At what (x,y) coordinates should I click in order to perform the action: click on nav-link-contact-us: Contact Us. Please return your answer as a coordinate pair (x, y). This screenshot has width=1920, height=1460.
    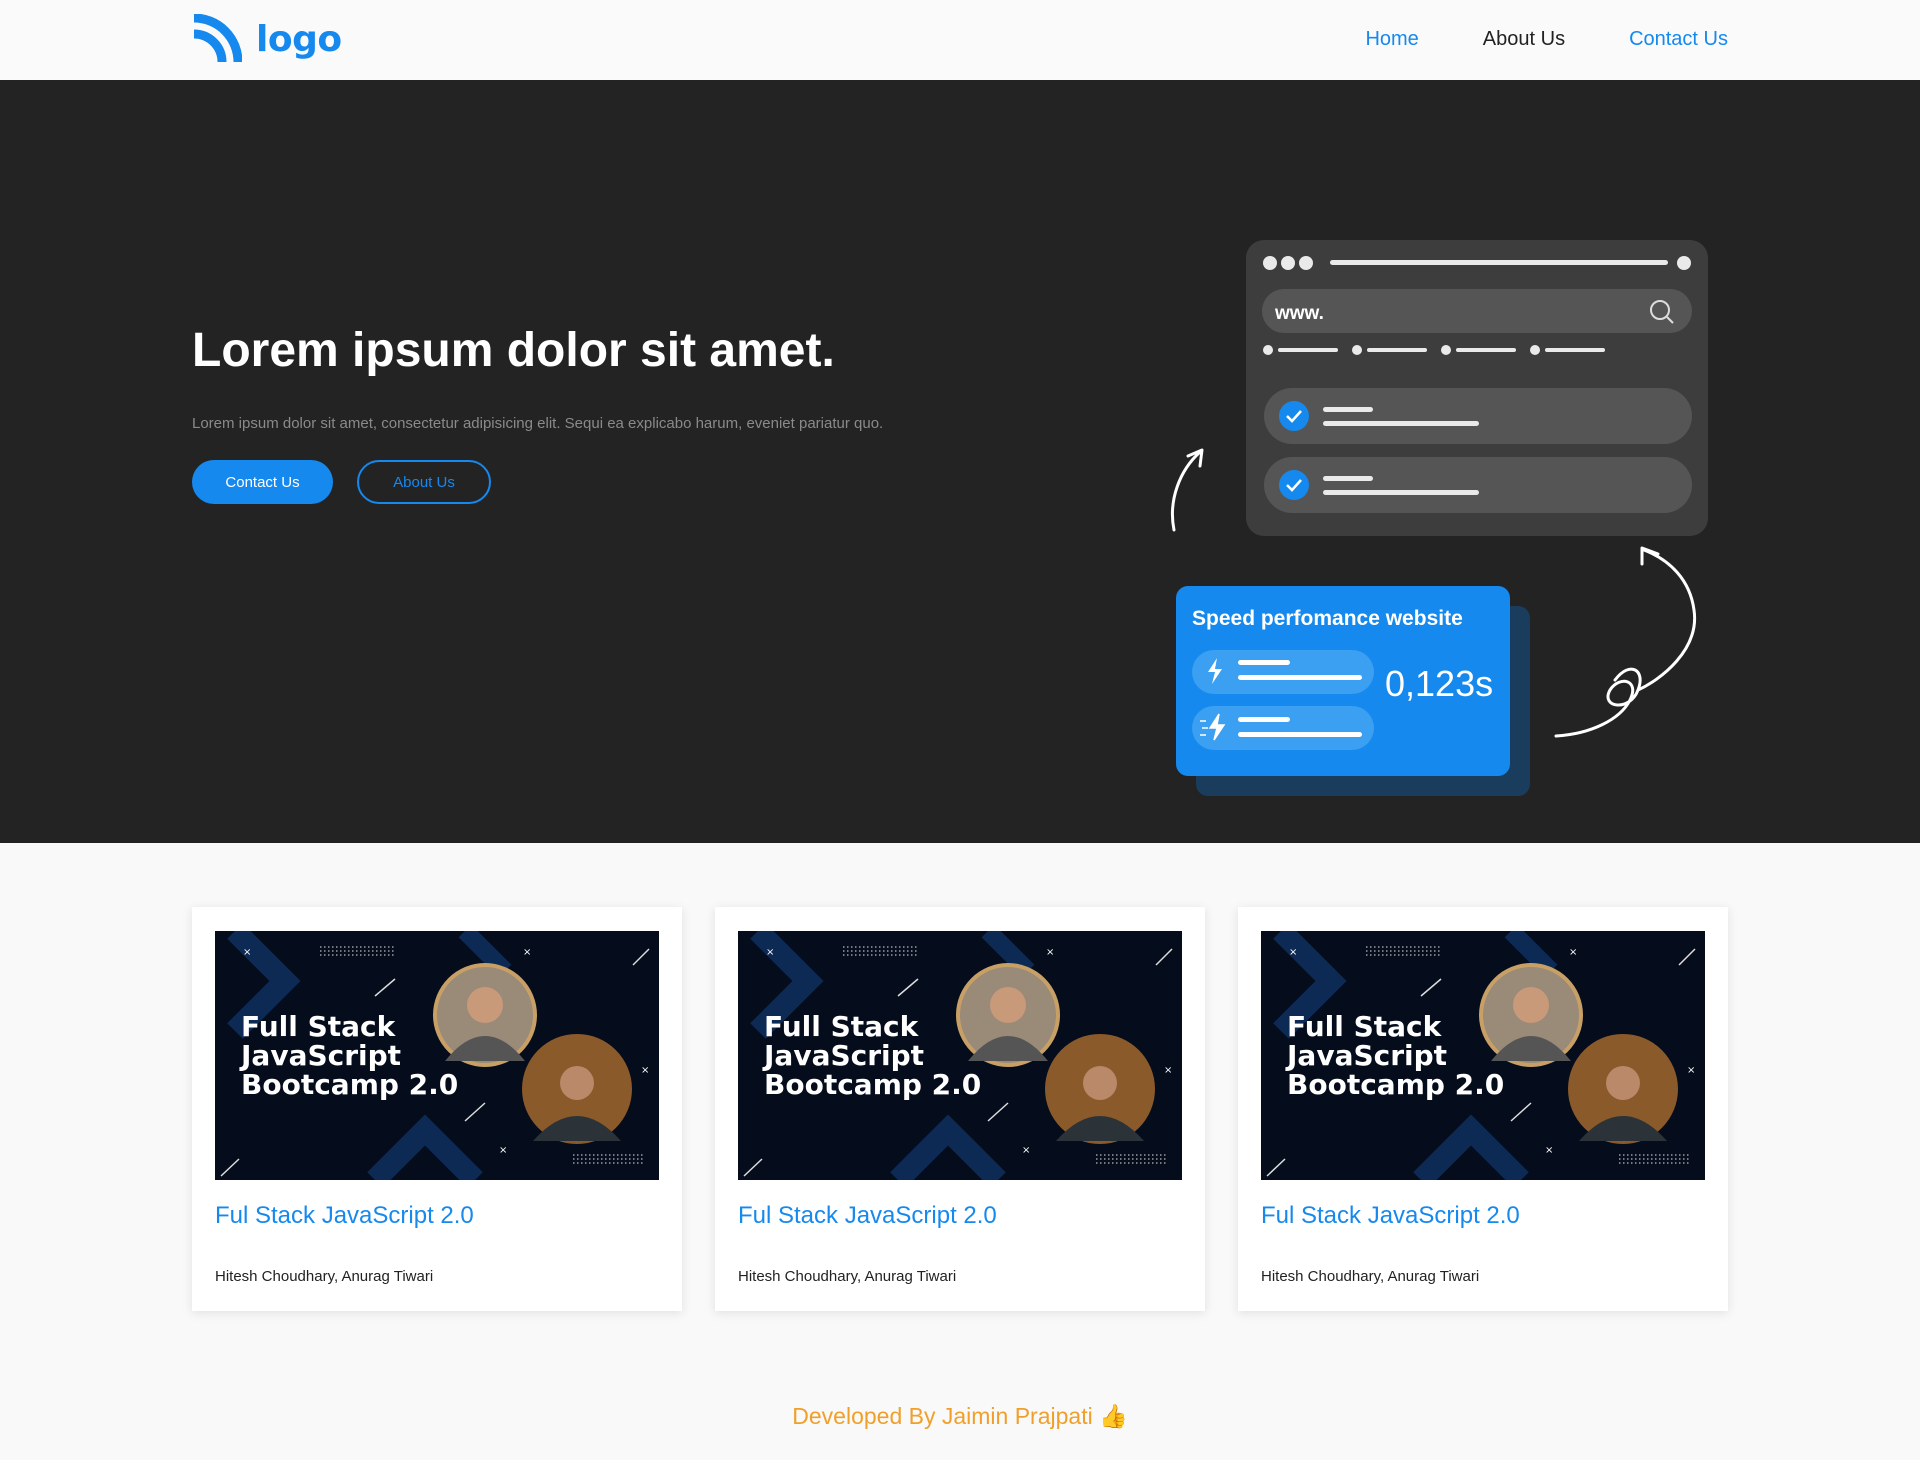
    Looking at the image, I should click on (1678, 39).